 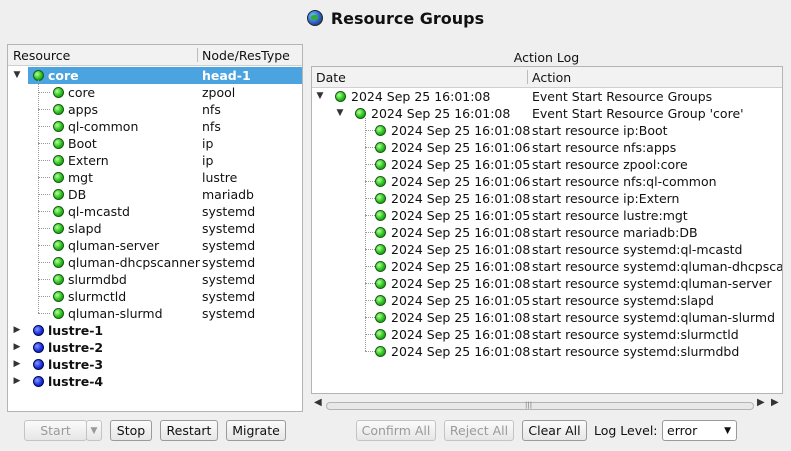 What do you see at coordinates (155, 245) in the screenshot?
I see `tree-resource-row: qluman-server systemd` at bounding box center [155, 245].